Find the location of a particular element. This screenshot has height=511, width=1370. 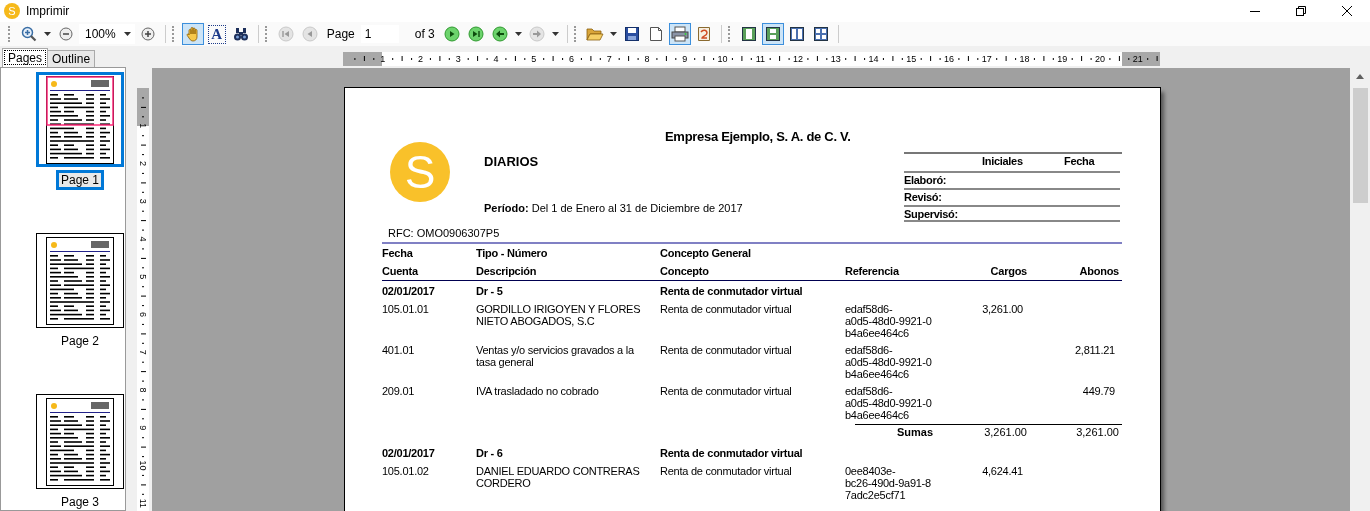

column-header: Abonos is located at coordinates (1099, 271).